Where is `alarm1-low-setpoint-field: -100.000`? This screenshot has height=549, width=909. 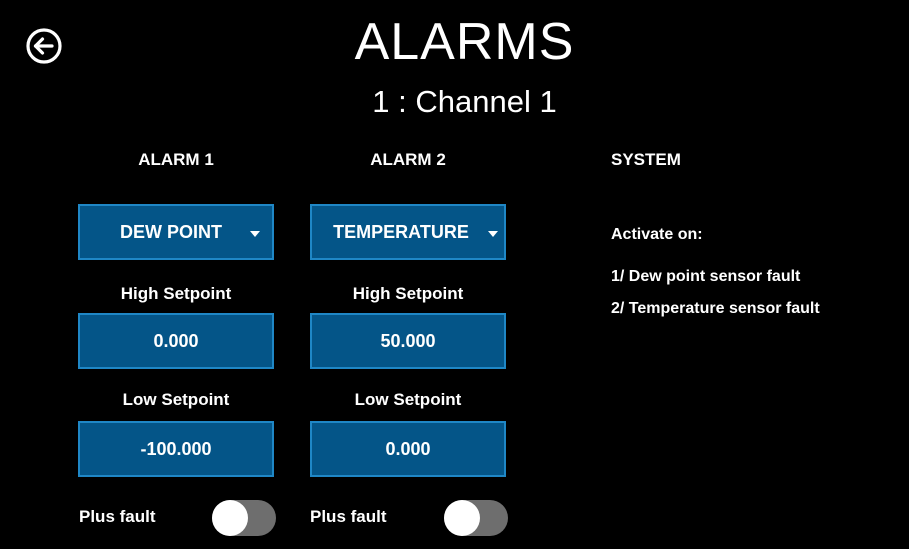
alarm1-low-setpoint-field: -100.000 is located at coordinates (176, 449).